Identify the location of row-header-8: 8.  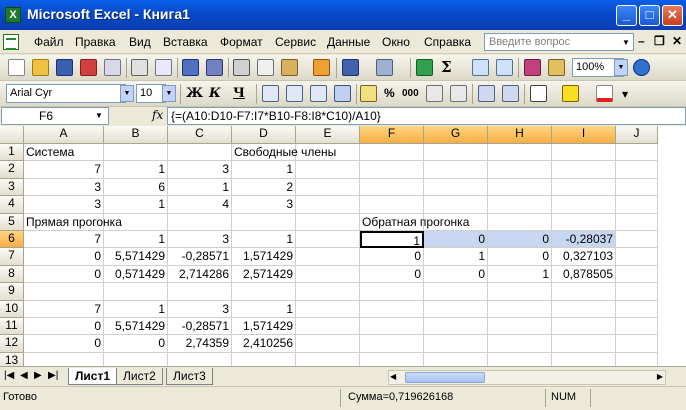
(12, 274).